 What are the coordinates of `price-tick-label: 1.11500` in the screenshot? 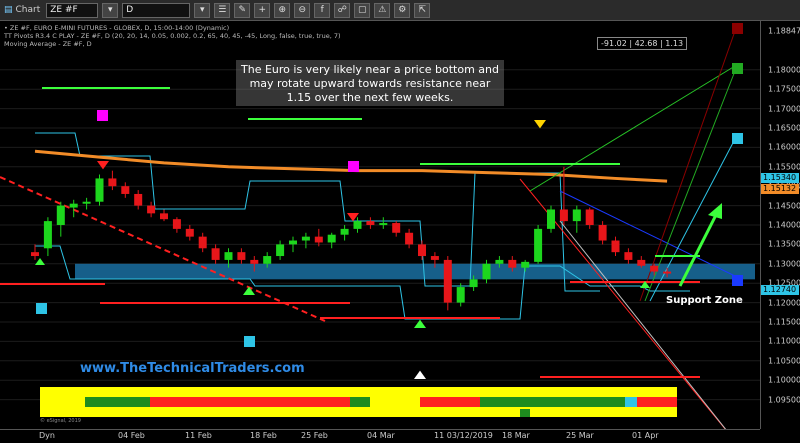 It's located at (784, 322).